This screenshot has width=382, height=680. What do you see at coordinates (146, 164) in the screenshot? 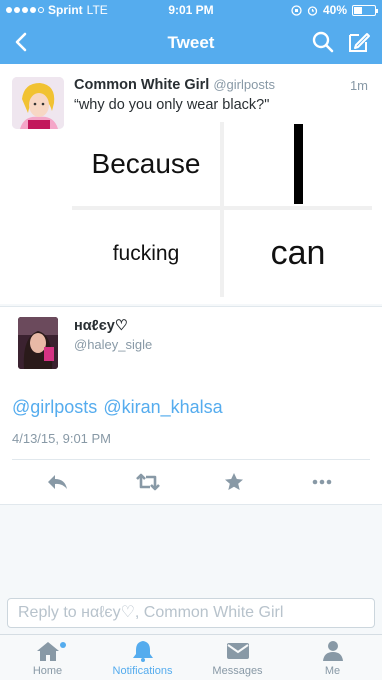
I see `meme-cell-1: Because` at bounding box center [146, 164].